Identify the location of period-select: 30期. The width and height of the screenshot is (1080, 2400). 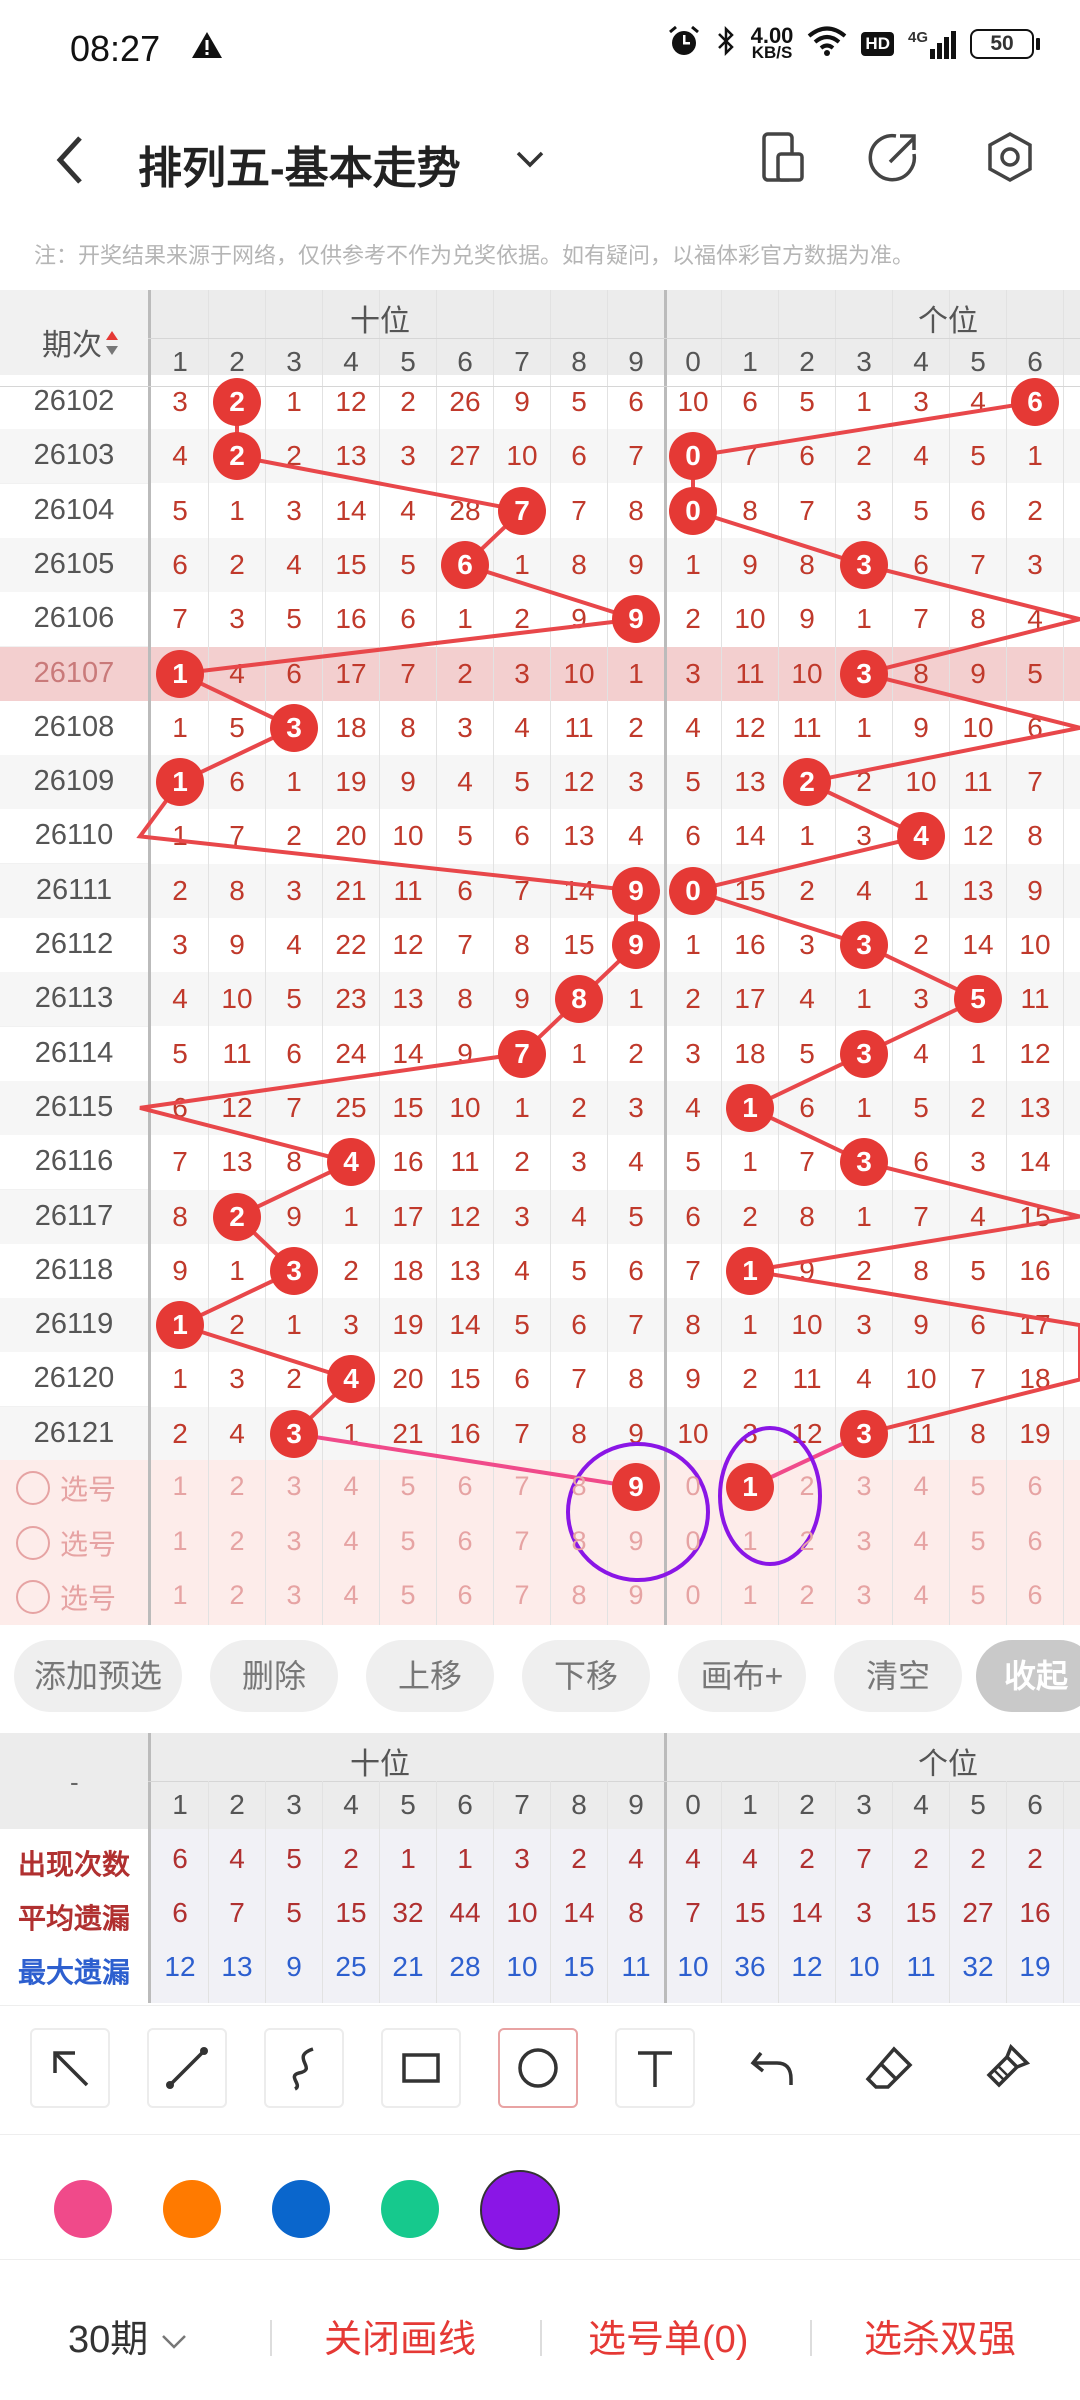
(128, 2335).